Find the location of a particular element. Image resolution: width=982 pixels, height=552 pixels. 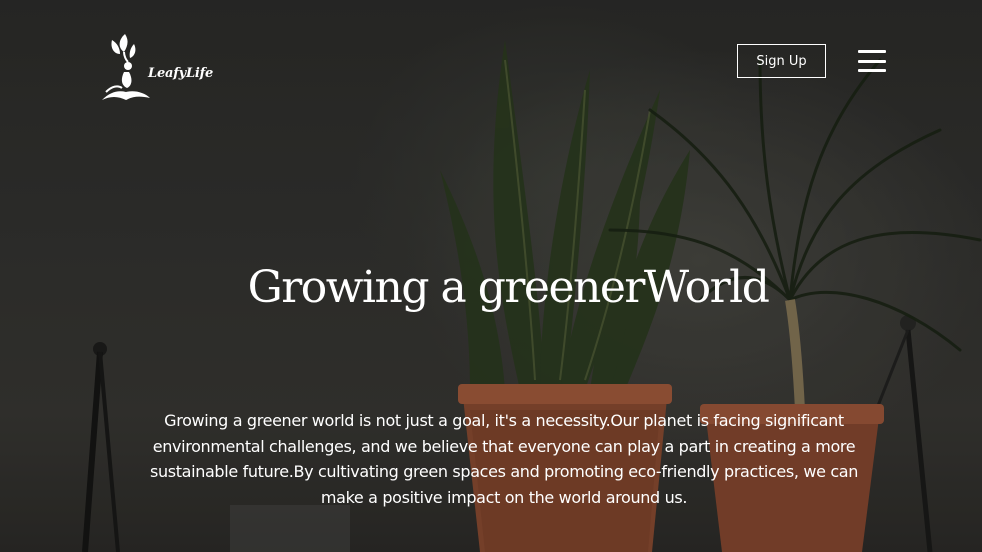

hamburger-menu-icon is located at coordinates (872, 61).